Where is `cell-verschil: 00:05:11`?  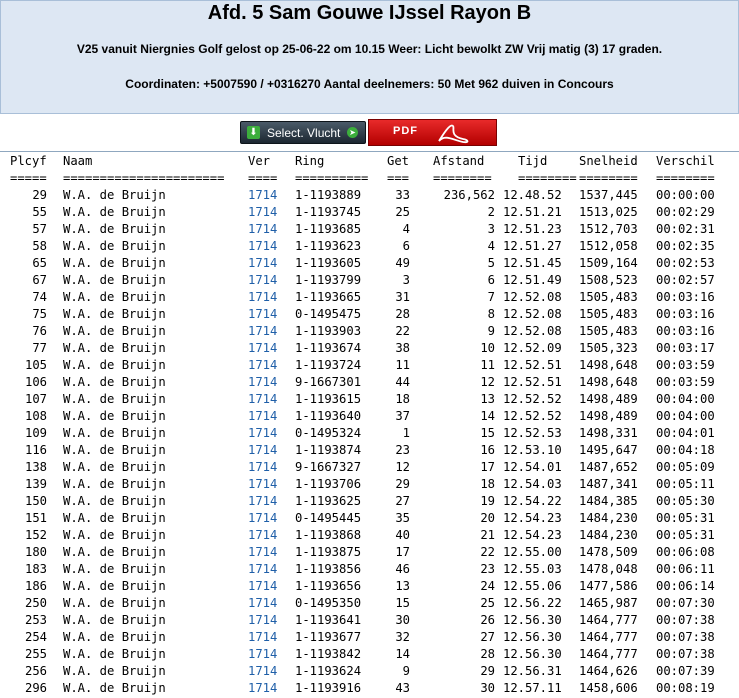 cell-verschil: 00:05:11 is located at coordinates (685, 484).